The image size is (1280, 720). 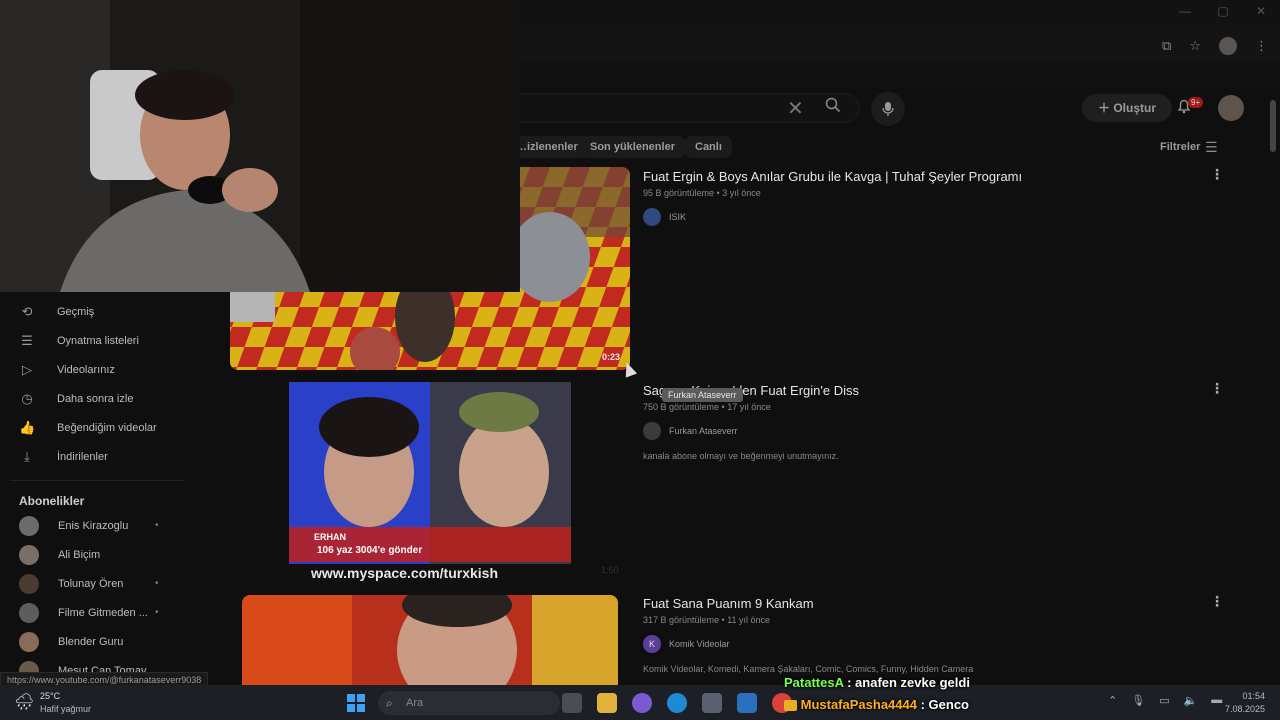 What do you see at coordinates (98, 341) in the screenshot?
I see `sidebar-item-label: Oynatma listeleri` at bounding box center [98, 341].